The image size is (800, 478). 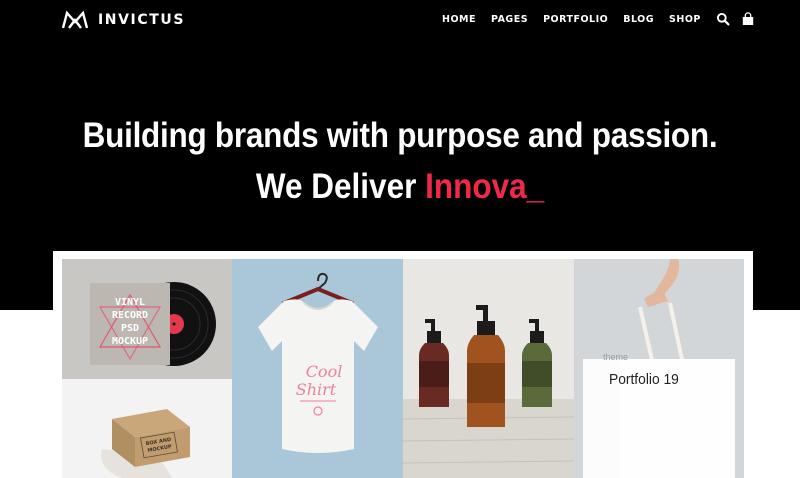 I want to click on brand-name: INVICTUS, so click(x=142, y=20).